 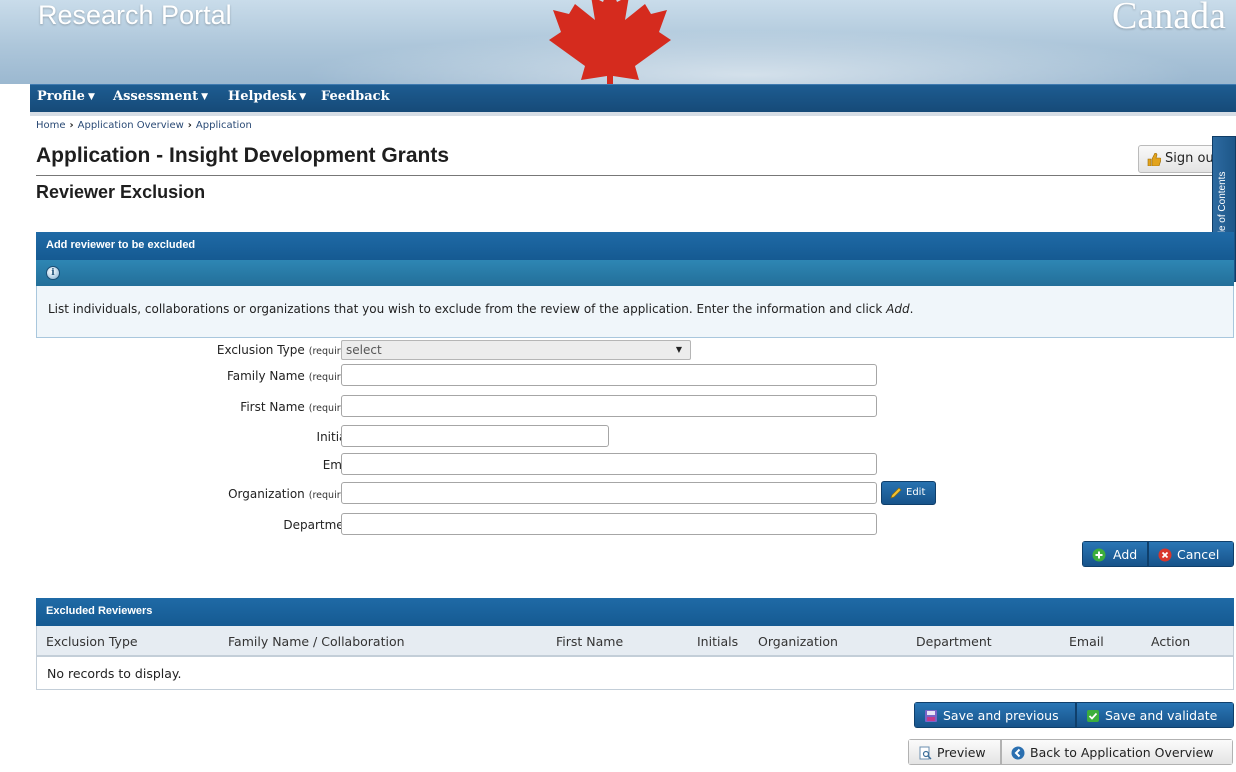 What do you see at coordinates (516, 350) in the screenshot?
I see `exclusion-type-select: select ▼` at bounding box center [516, 350].